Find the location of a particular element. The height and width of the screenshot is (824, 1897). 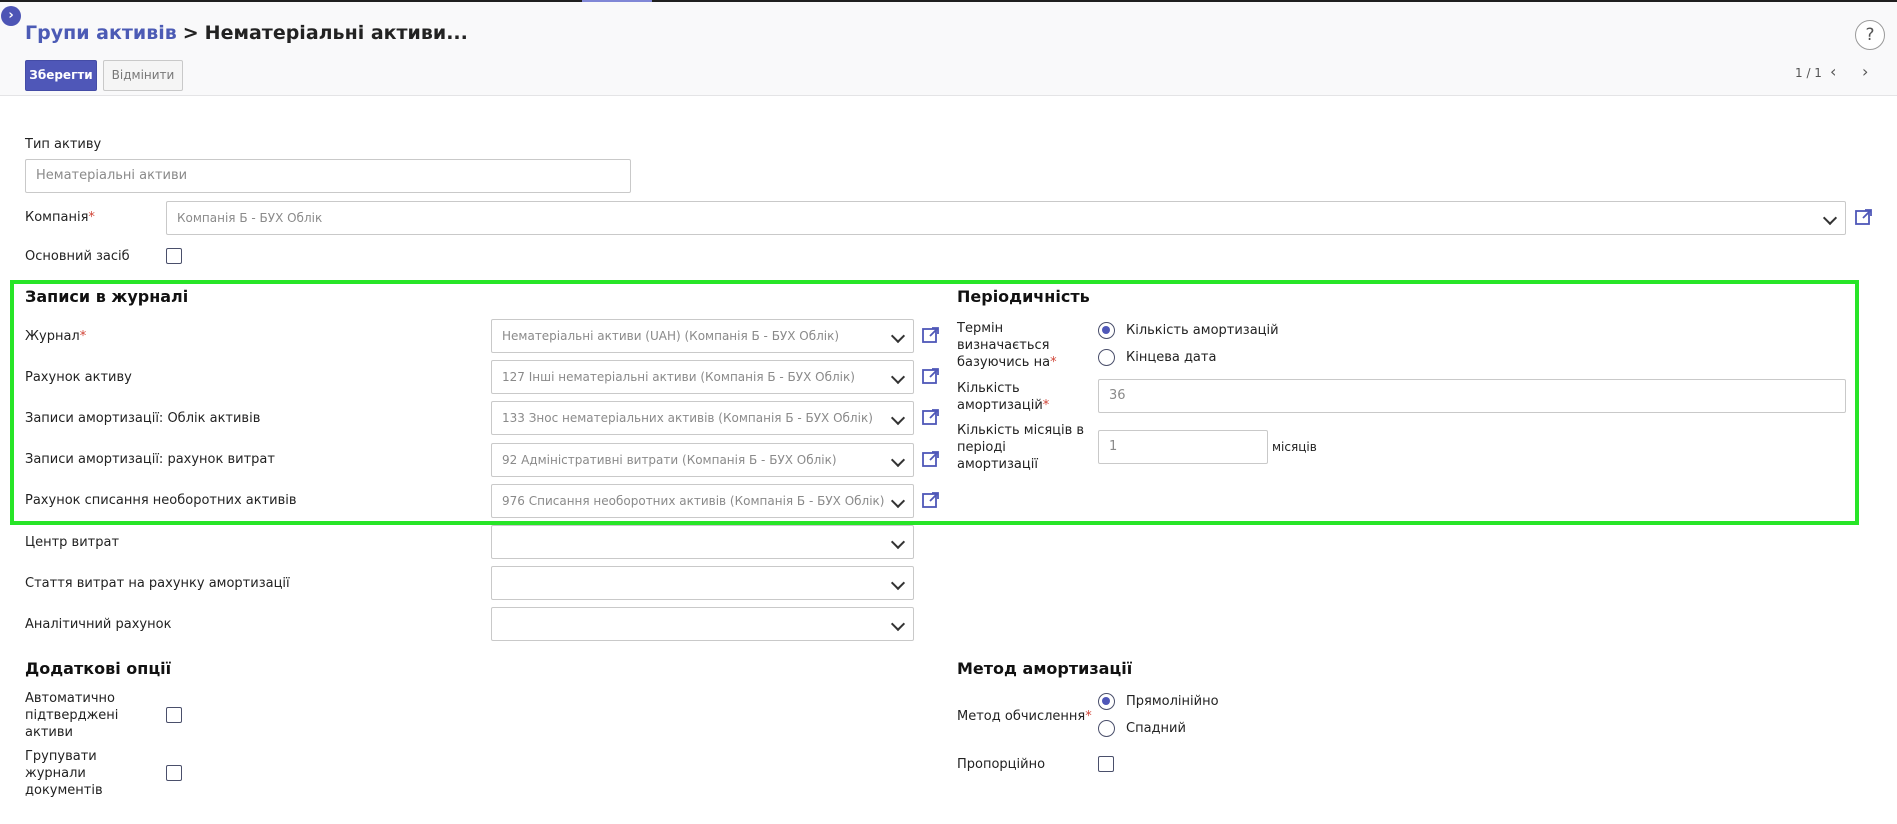

auto-confirm-label: Автоматично підтверджені активи is located at coordinates (72, 715).